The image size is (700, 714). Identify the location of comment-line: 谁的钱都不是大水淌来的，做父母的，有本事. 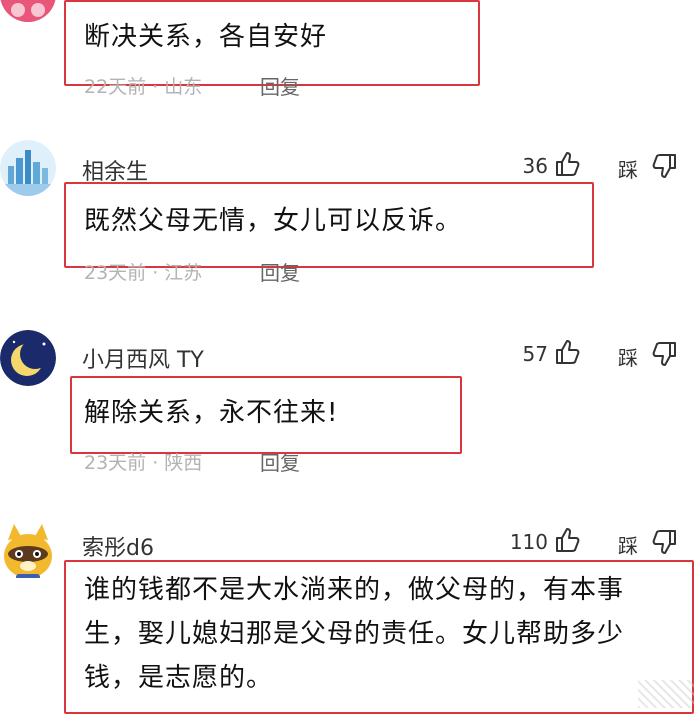
(354, 590).